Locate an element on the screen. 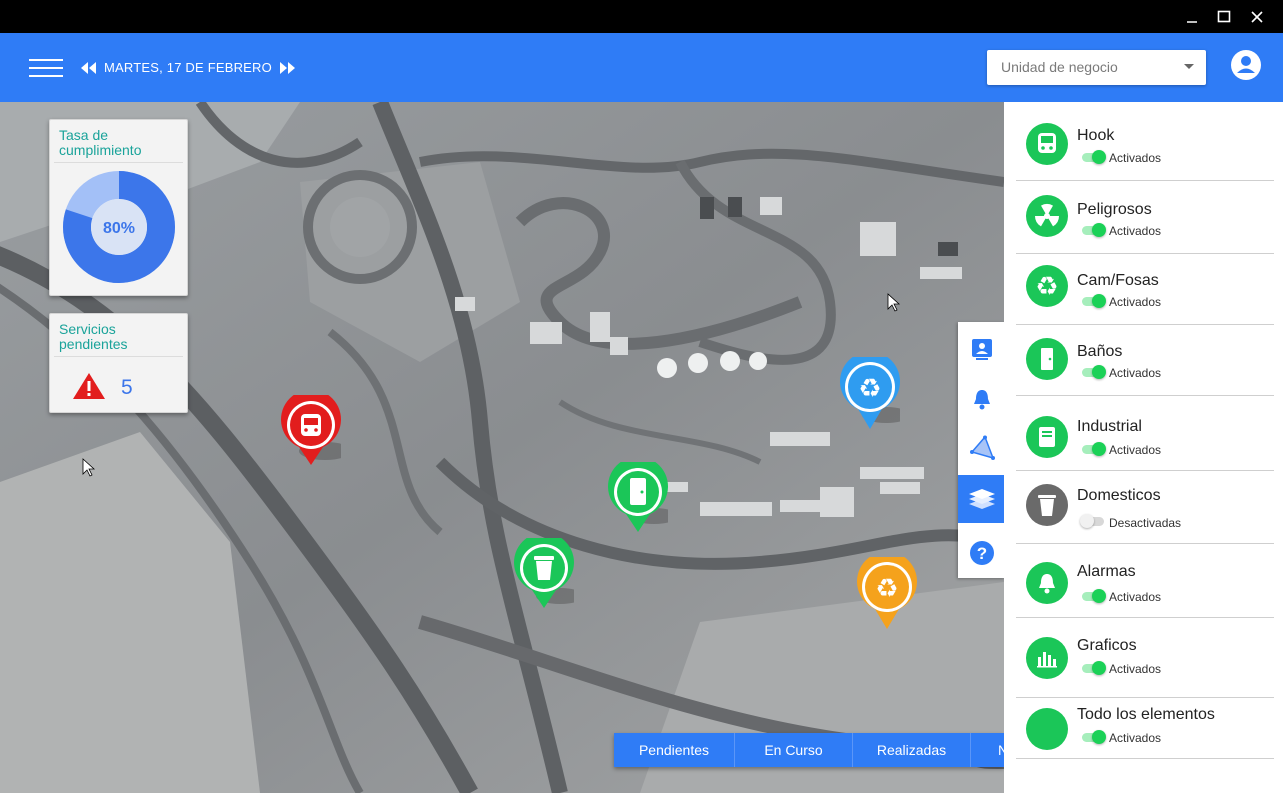 The width and height of the screenshot is (1283, 793). help-icon: ? is located at coordinates (981, 553).